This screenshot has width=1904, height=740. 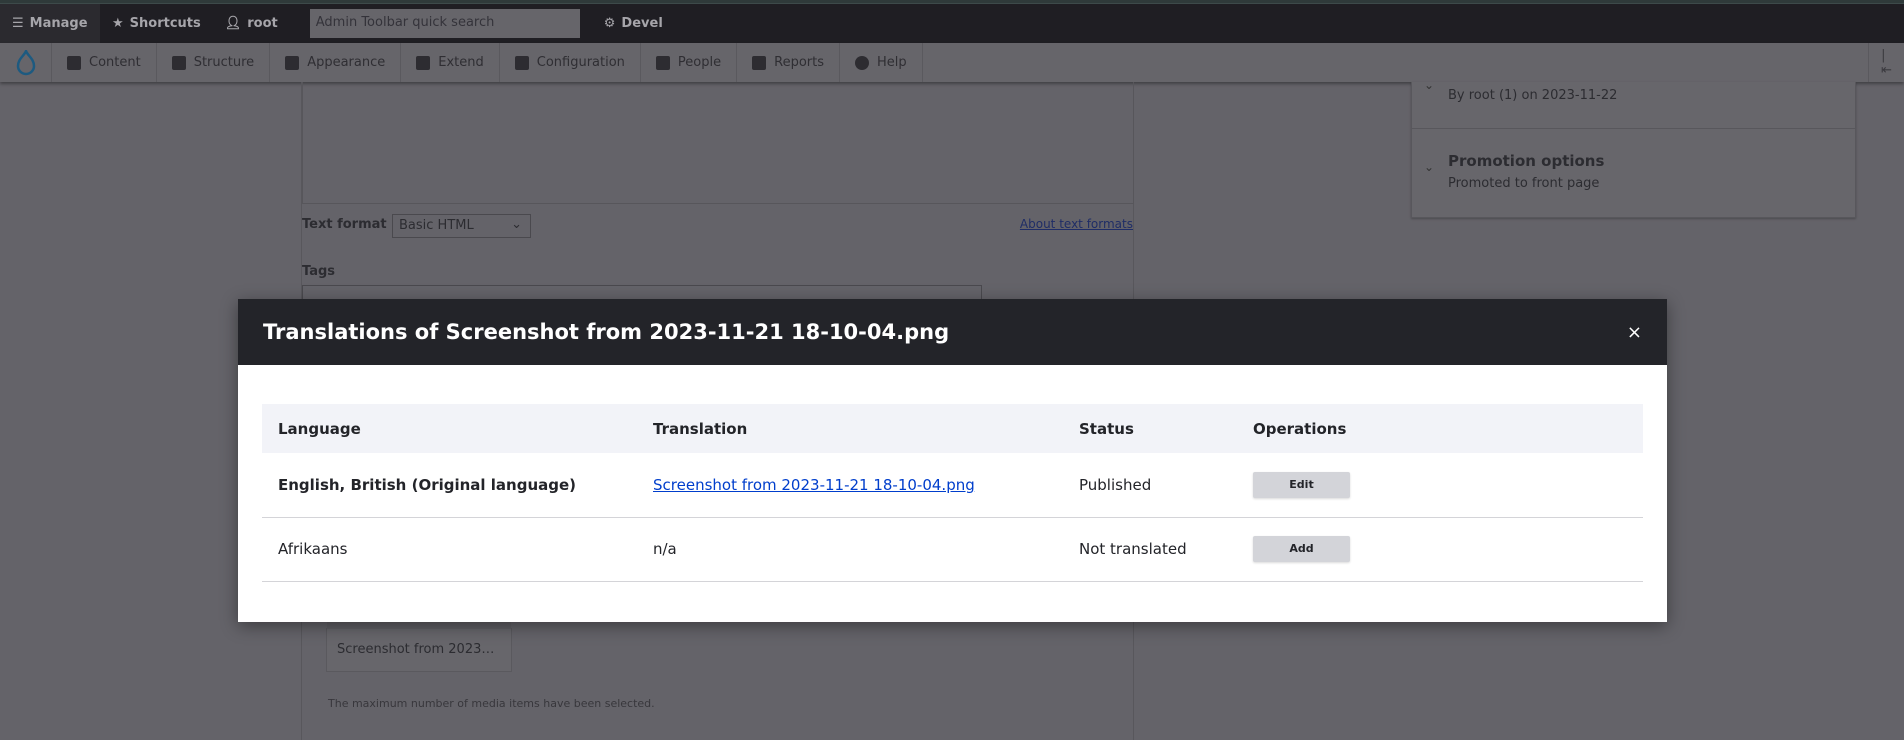 What do you see at coordinates (461, 62) in the screenshot?
I see `menu-label: Extend` at bounding box center [461, 62].